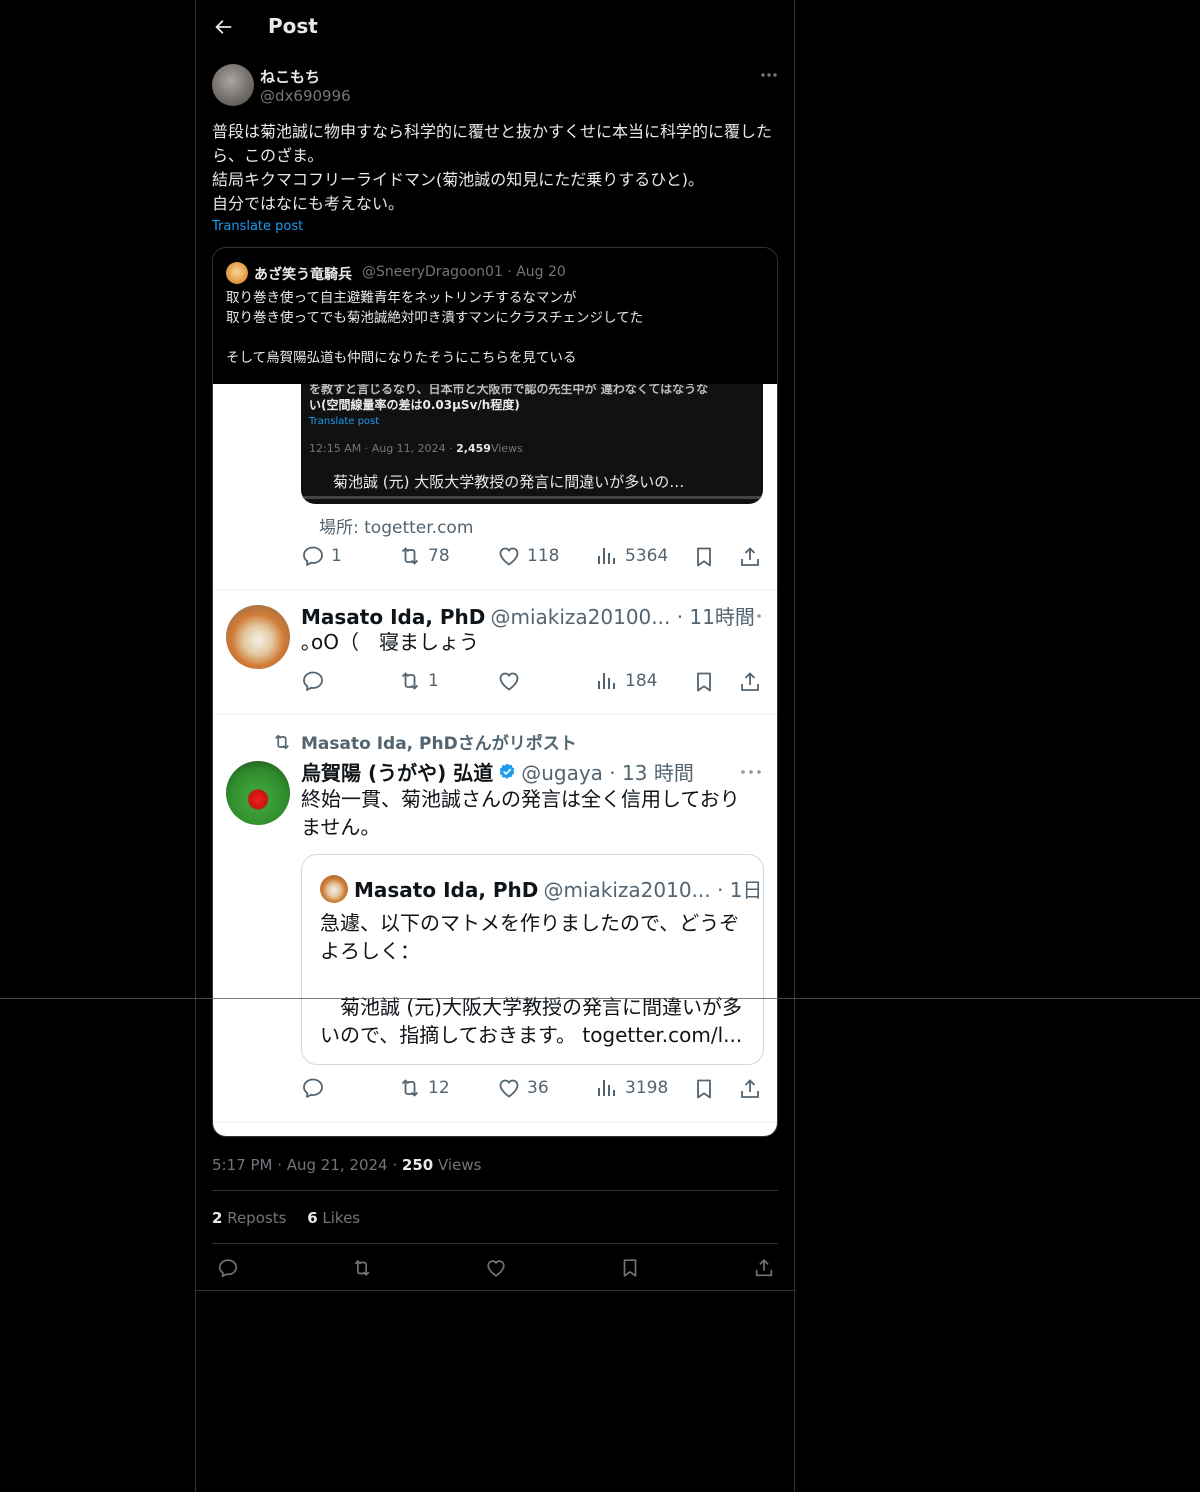 This screenshot has width=1200, height=1492. What do you see at coordinates (397, 773) in the screenshot?
I see `tweet-author-name: 烏賀陽 (うがや) 弘道` at bounding box center [397, 773].